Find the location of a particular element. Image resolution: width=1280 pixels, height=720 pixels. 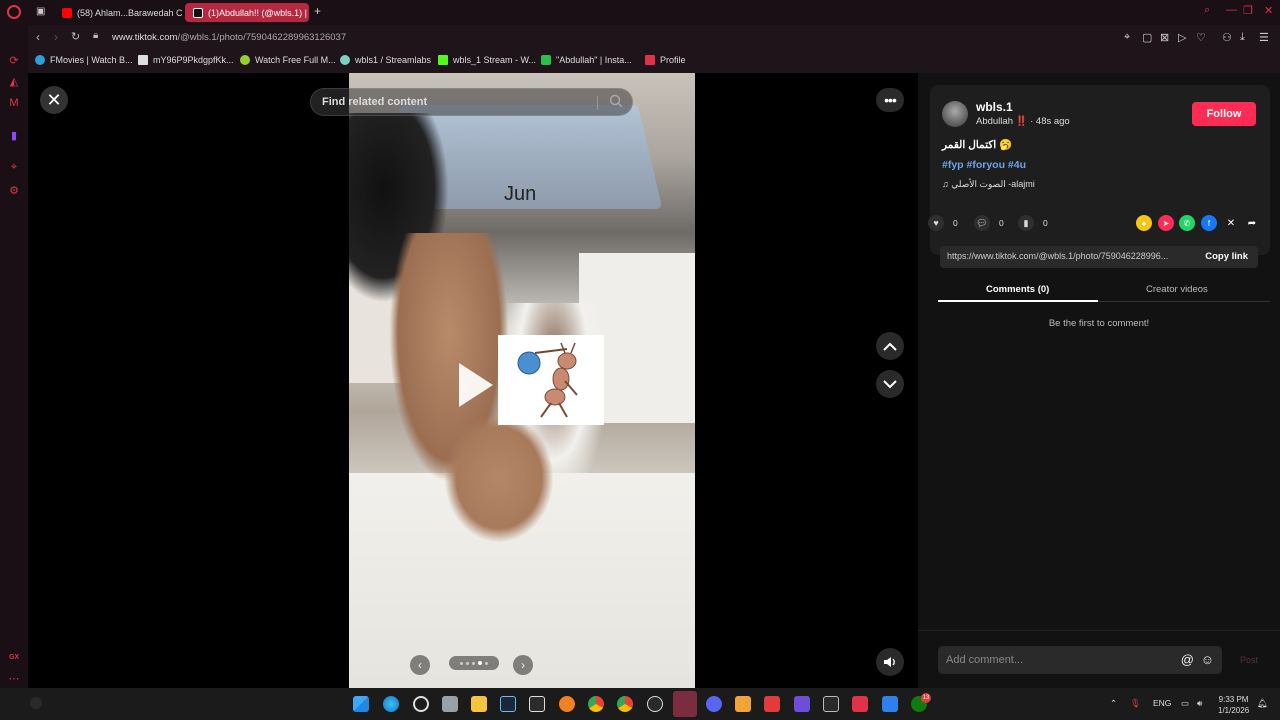

notifications-icon: 🔔︎ is located at coordinates (1262, 703).